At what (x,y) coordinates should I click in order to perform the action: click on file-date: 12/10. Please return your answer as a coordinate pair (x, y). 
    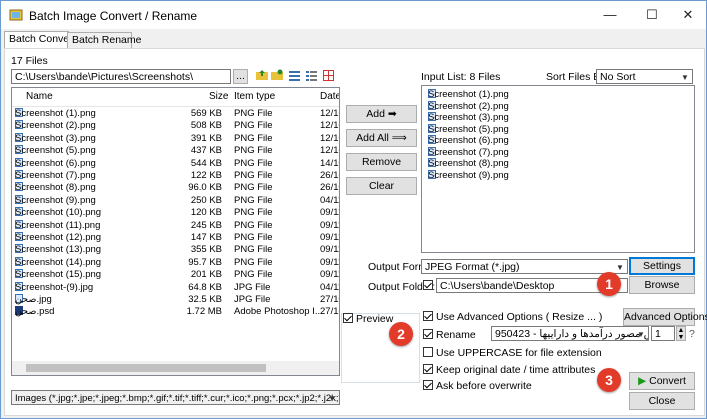
    Looking at the image, I should click on (329, 138).